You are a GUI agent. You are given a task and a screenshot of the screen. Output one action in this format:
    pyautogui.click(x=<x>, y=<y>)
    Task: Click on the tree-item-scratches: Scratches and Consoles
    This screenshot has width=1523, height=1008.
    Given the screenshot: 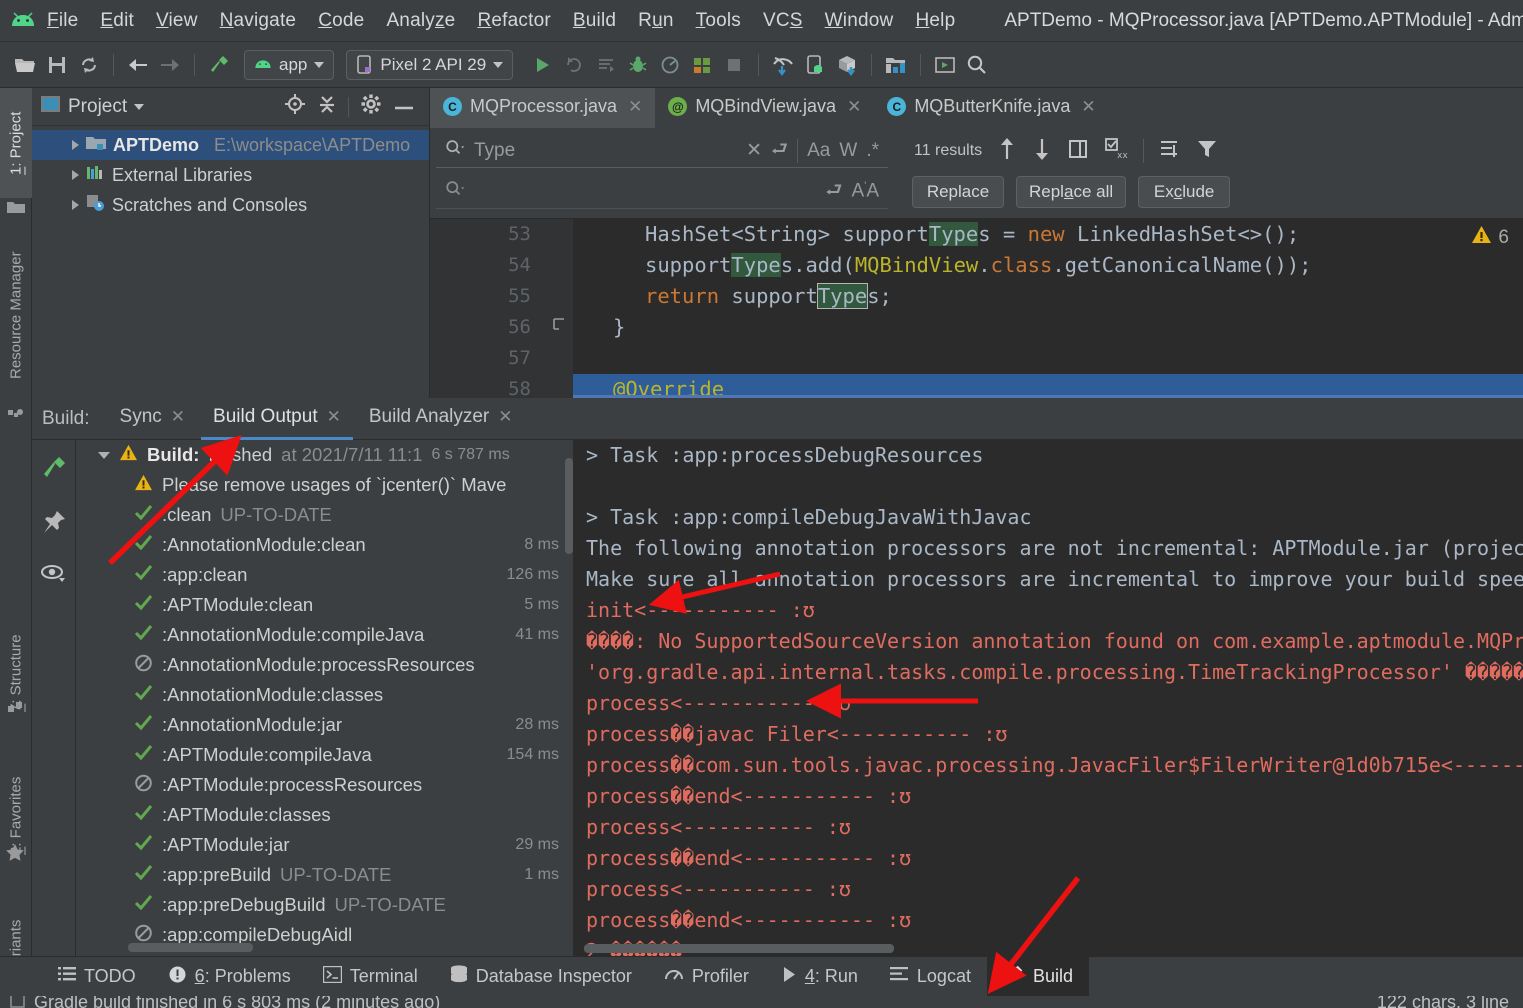 What is the action you would take?
    pyautogui.click(x=230, y=205)
    